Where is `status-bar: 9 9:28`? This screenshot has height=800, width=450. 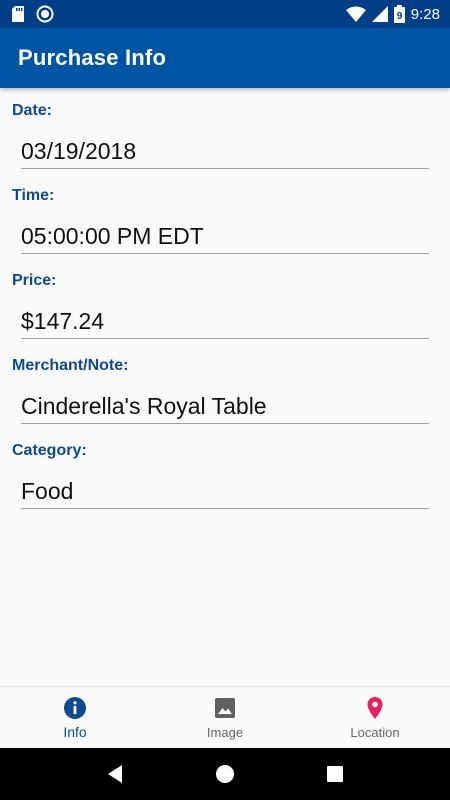
status-bar: 9 9:28 is located at coordinates (225, 14).